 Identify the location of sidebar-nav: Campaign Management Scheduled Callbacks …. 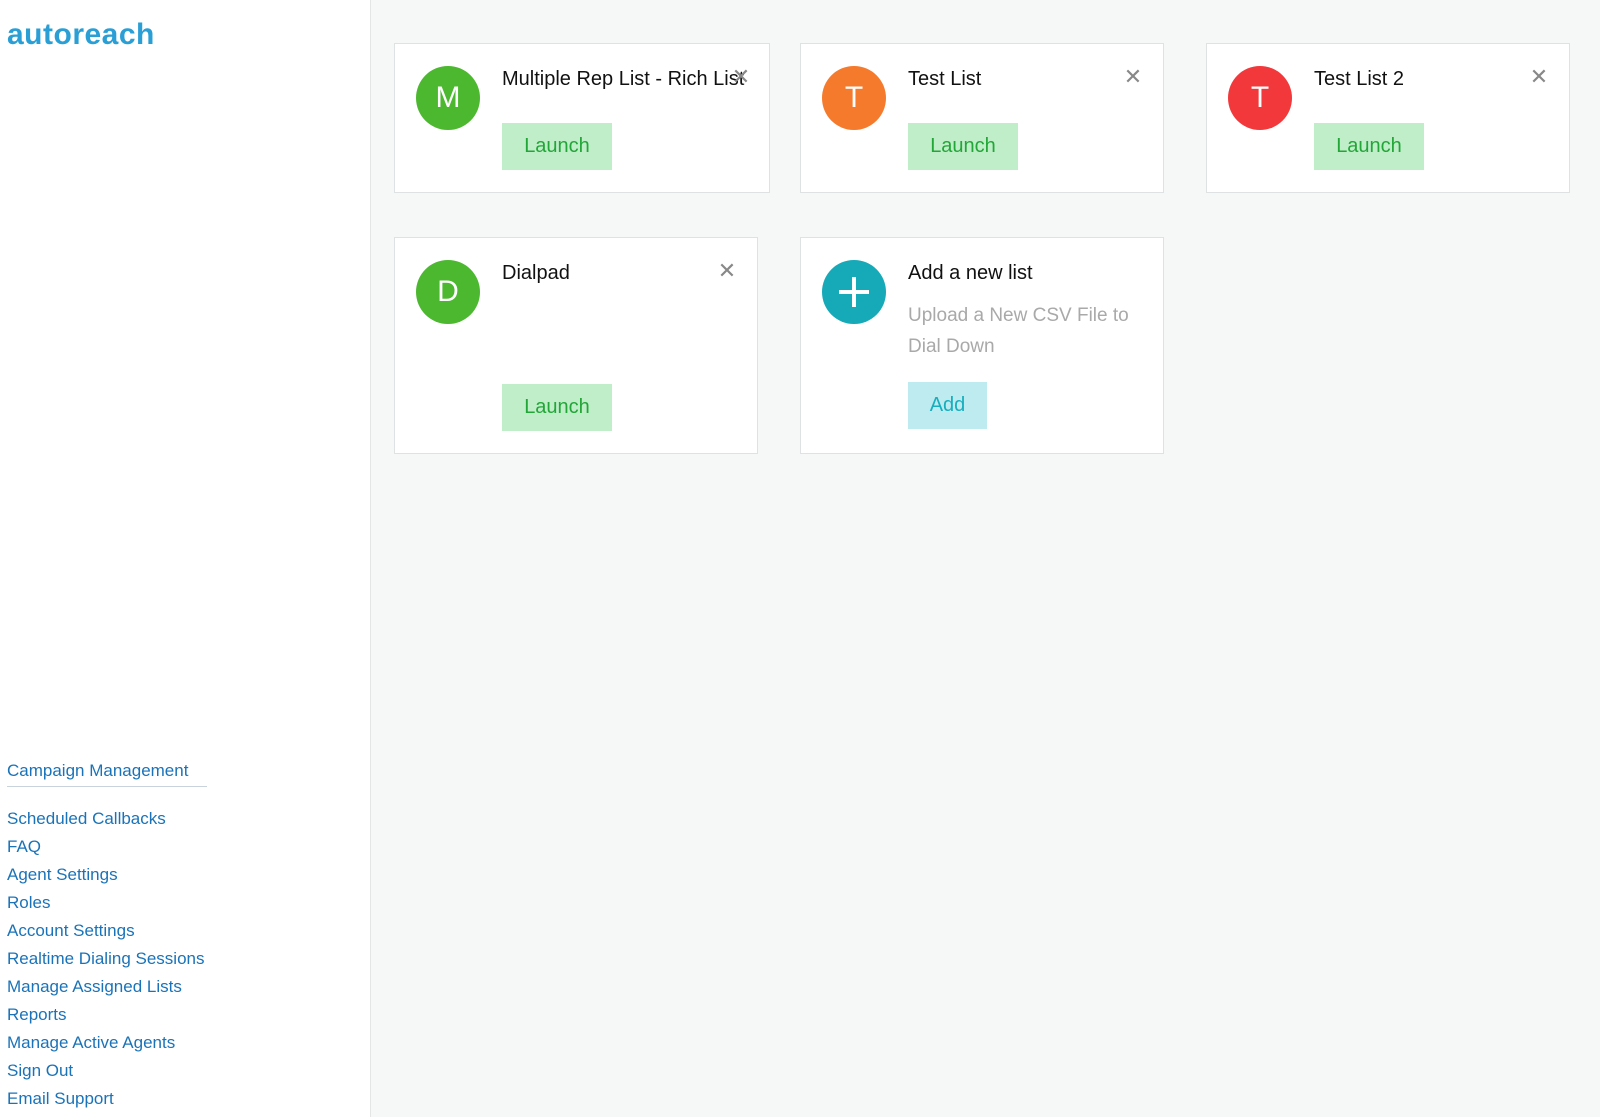
(187, 935).